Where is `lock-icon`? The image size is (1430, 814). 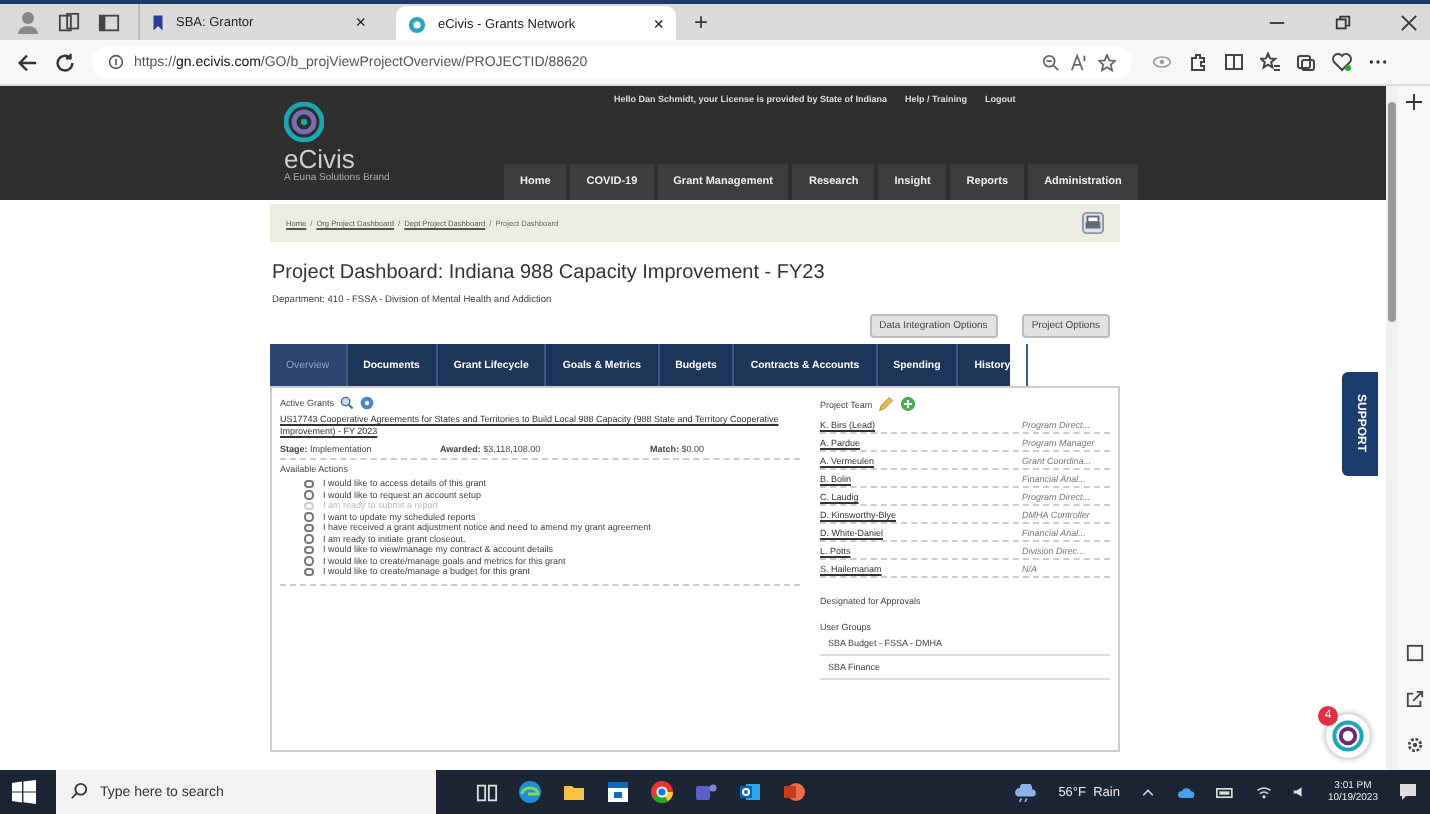 lock-icon is located at coordinates (116, 62).